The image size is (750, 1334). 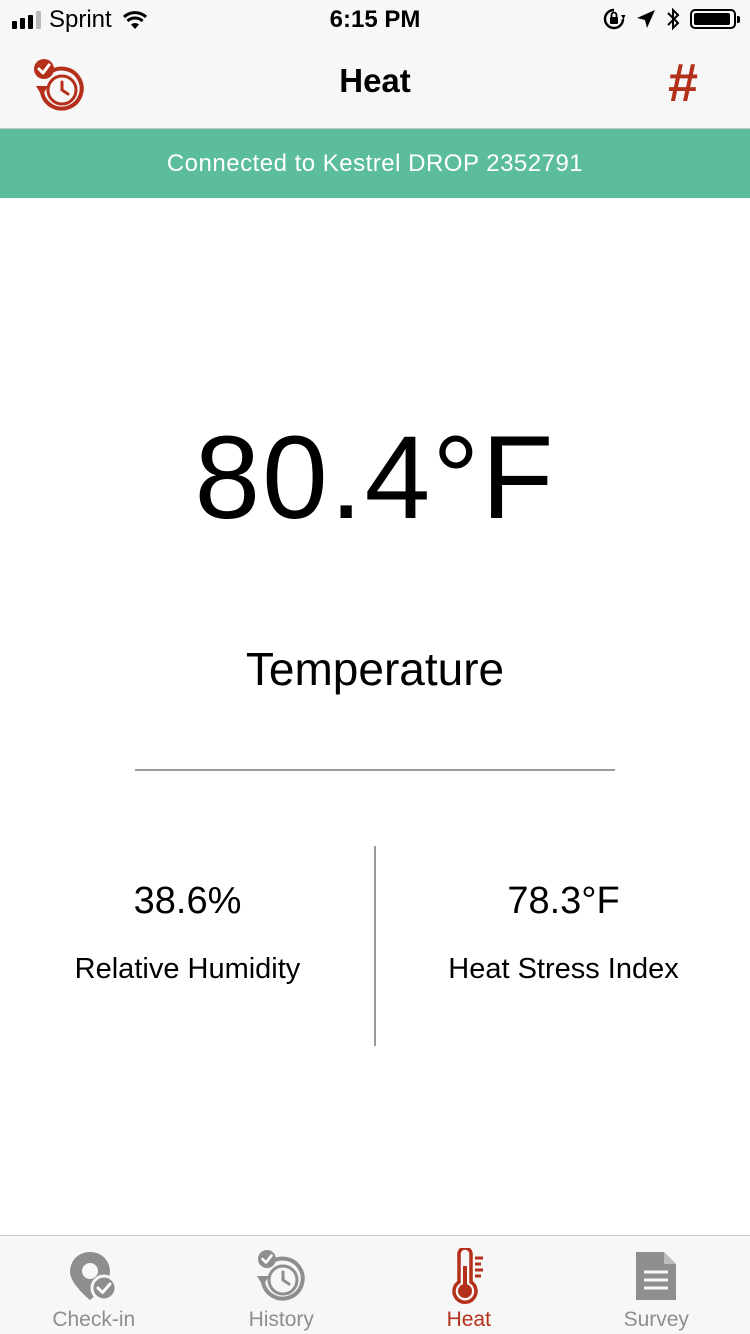 I want to click on horizontal-divider, so click(x=375, y=770).